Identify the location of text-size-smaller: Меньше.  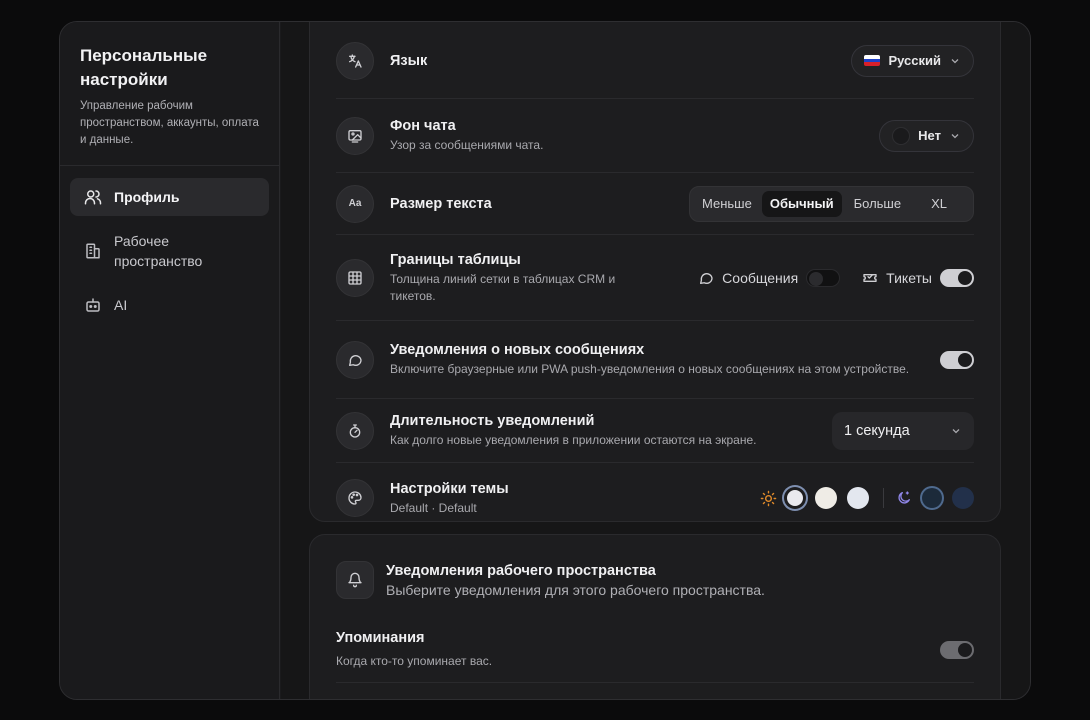
(727, 204).